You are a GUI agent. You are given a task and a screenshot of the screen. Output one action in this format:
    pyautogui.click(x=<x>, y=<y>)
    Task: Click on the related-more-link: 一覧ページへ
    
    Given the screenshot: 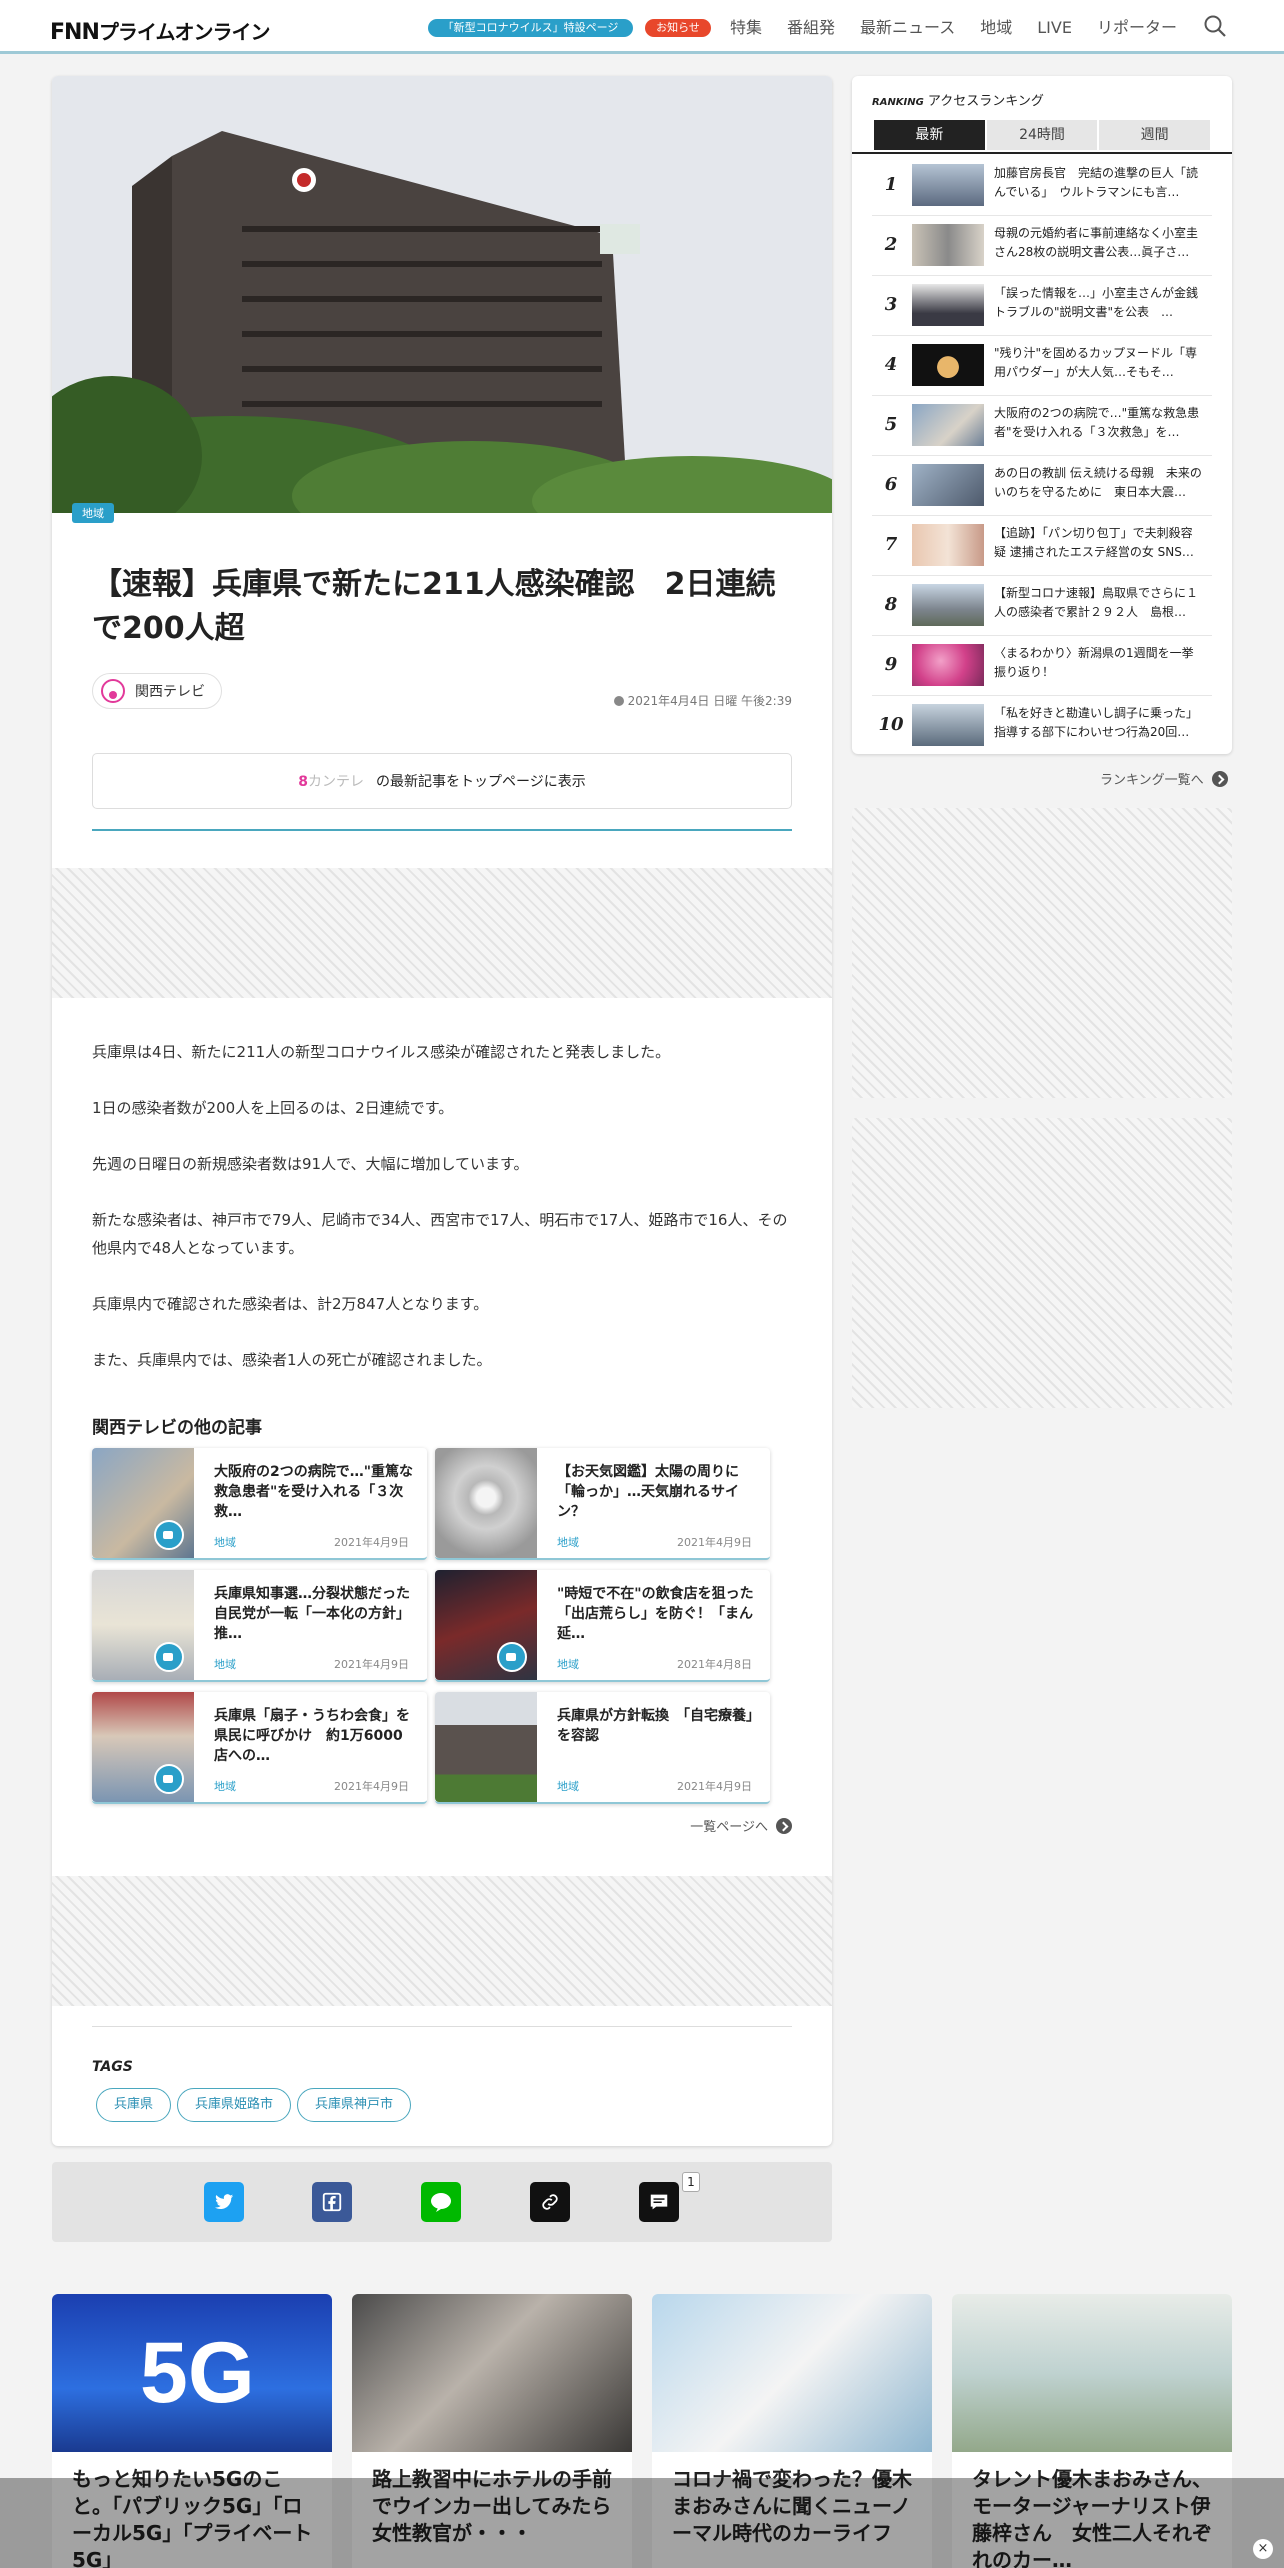 What is the action you would take?
    pyautogui.click(x=741, y=1825)
    